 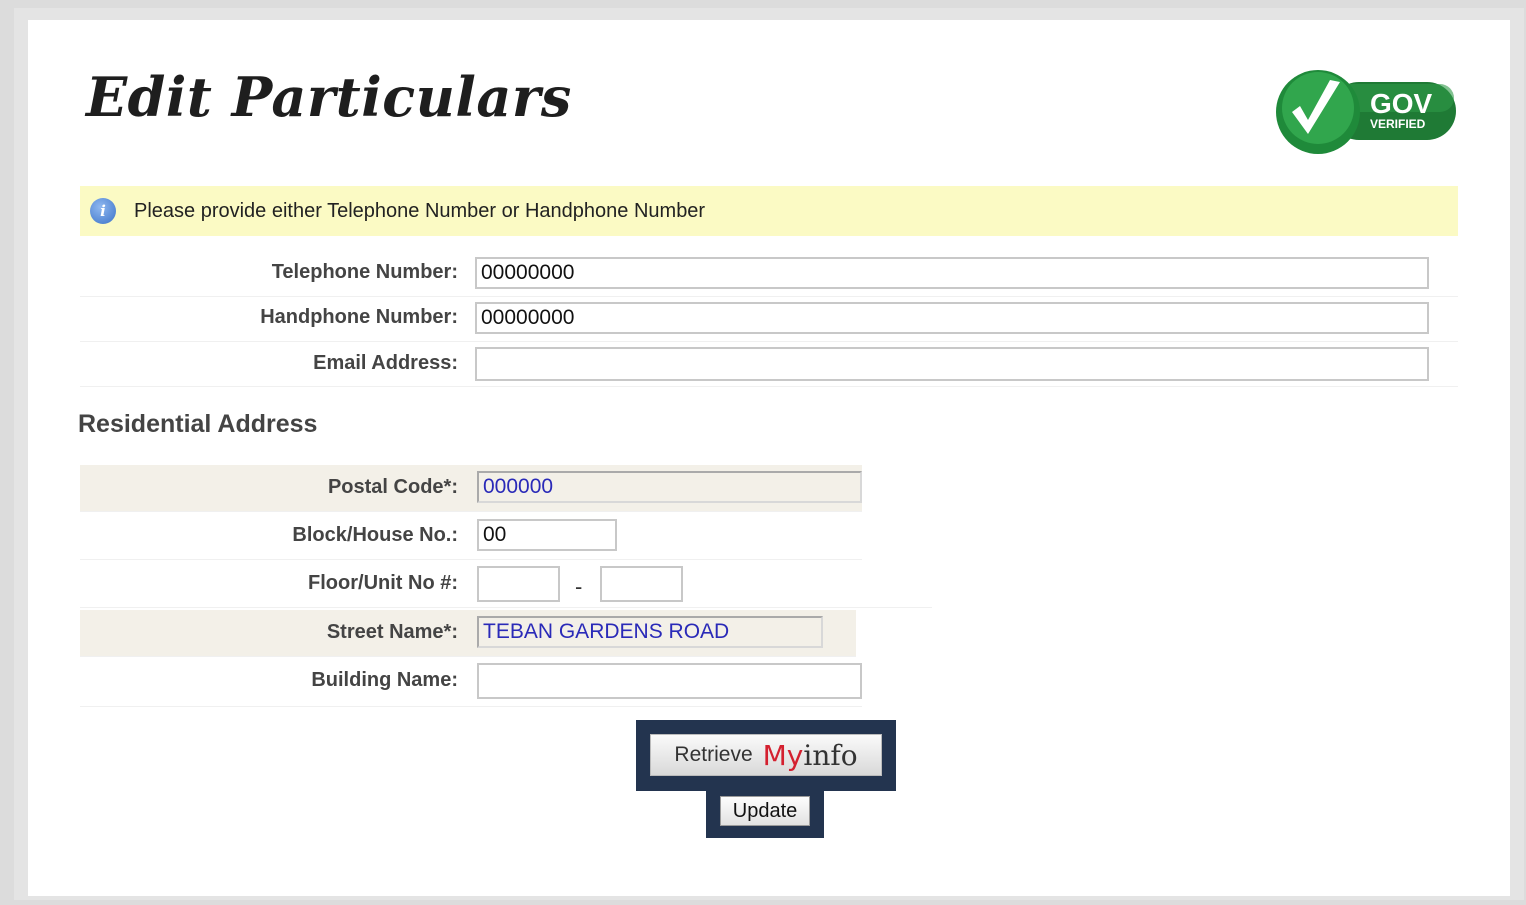 I want to click on building-label: Building Name:, so click(x=384, y=680).